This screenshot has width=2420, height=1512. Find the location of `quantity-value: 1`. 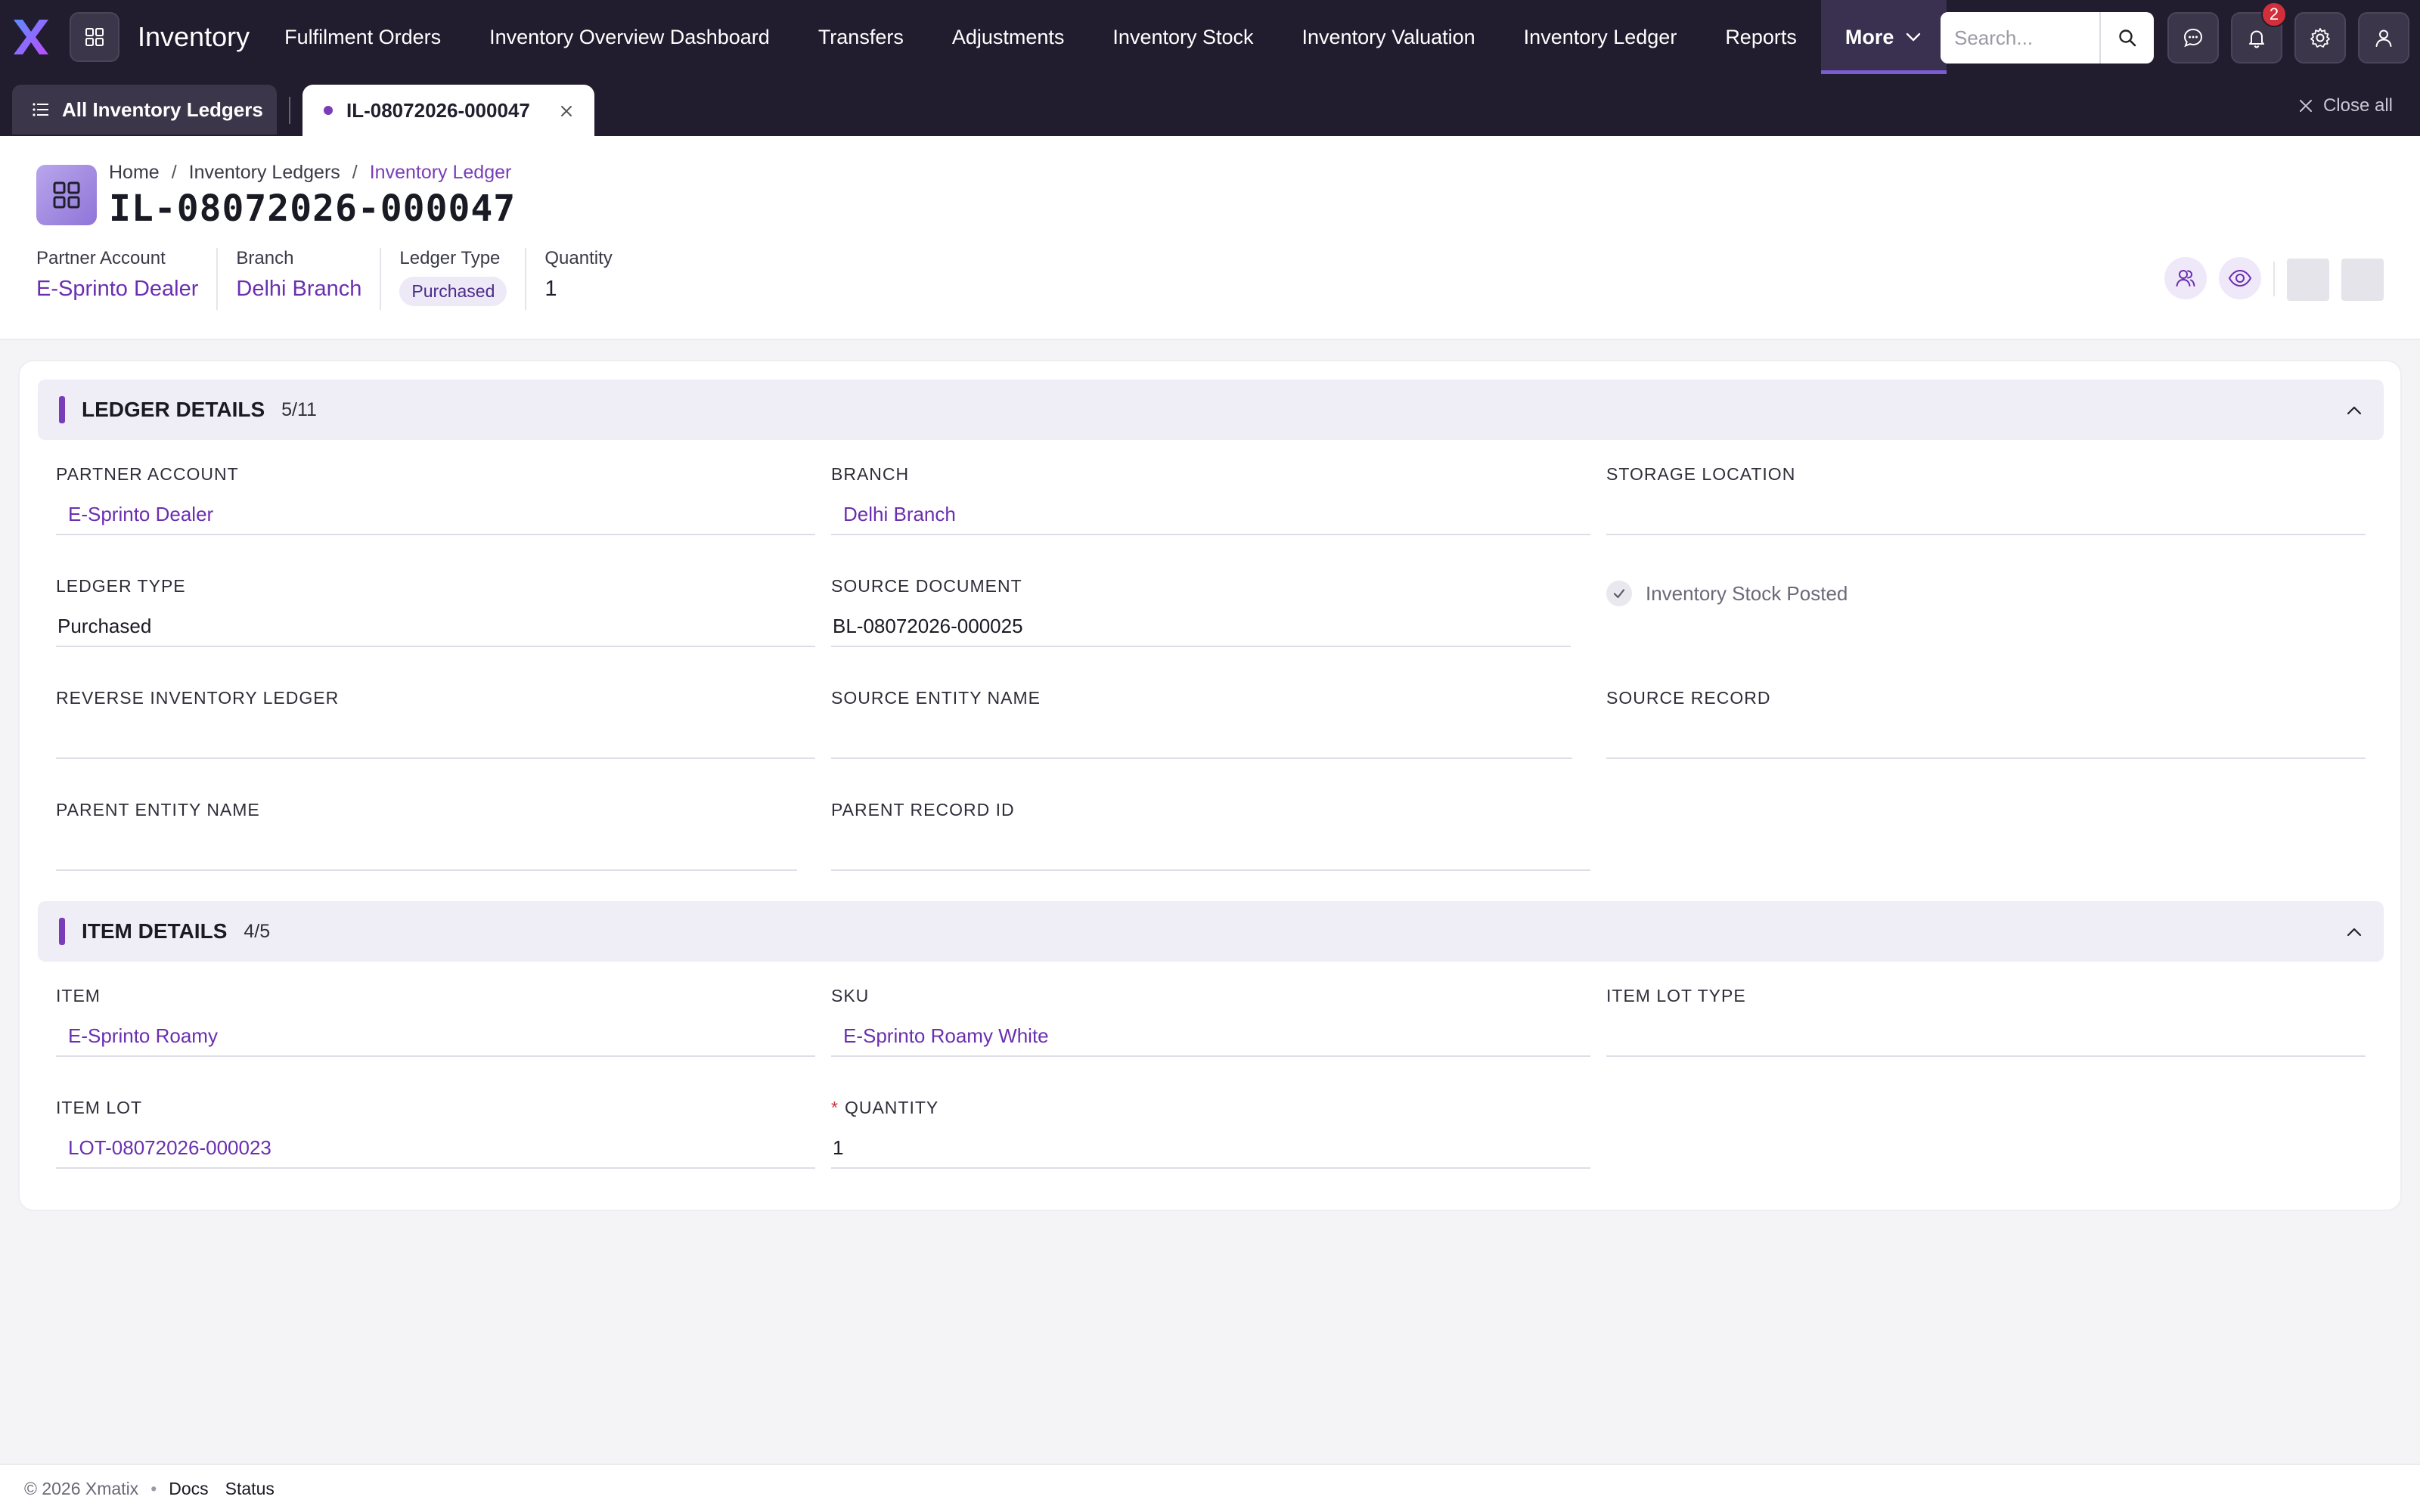

quantity-value: 1 is located at coordinates (1210, 1148).